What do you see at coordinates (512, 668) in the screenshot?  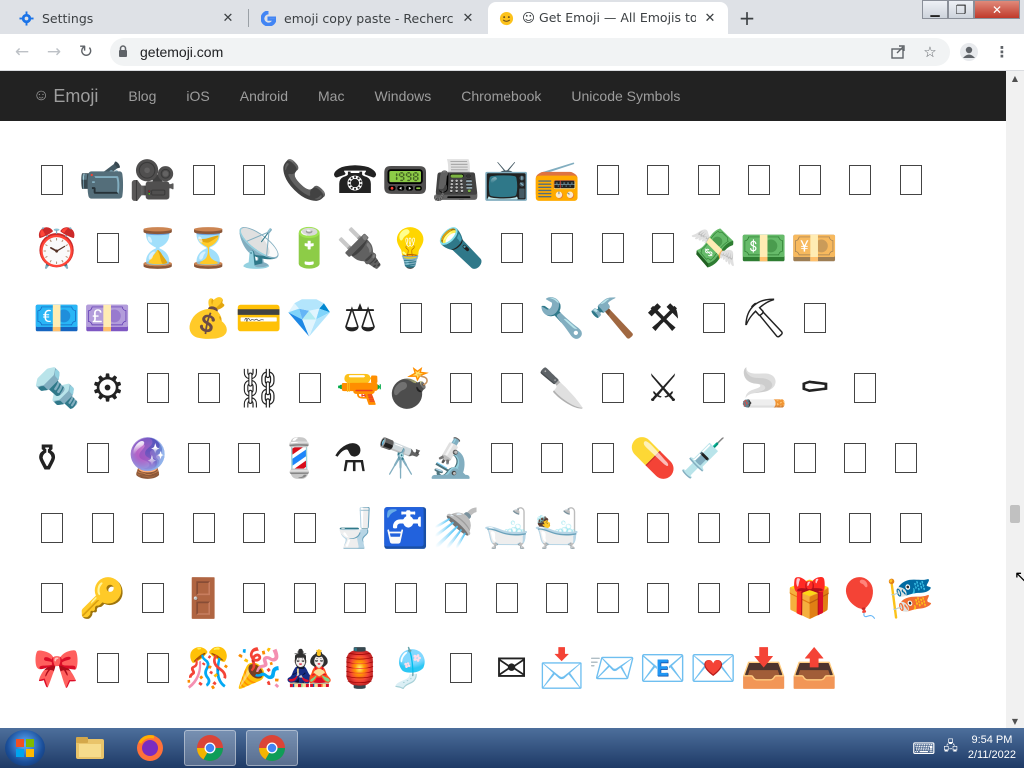 I see `emoji-cell: ✉` at bounding box center [512, 668].